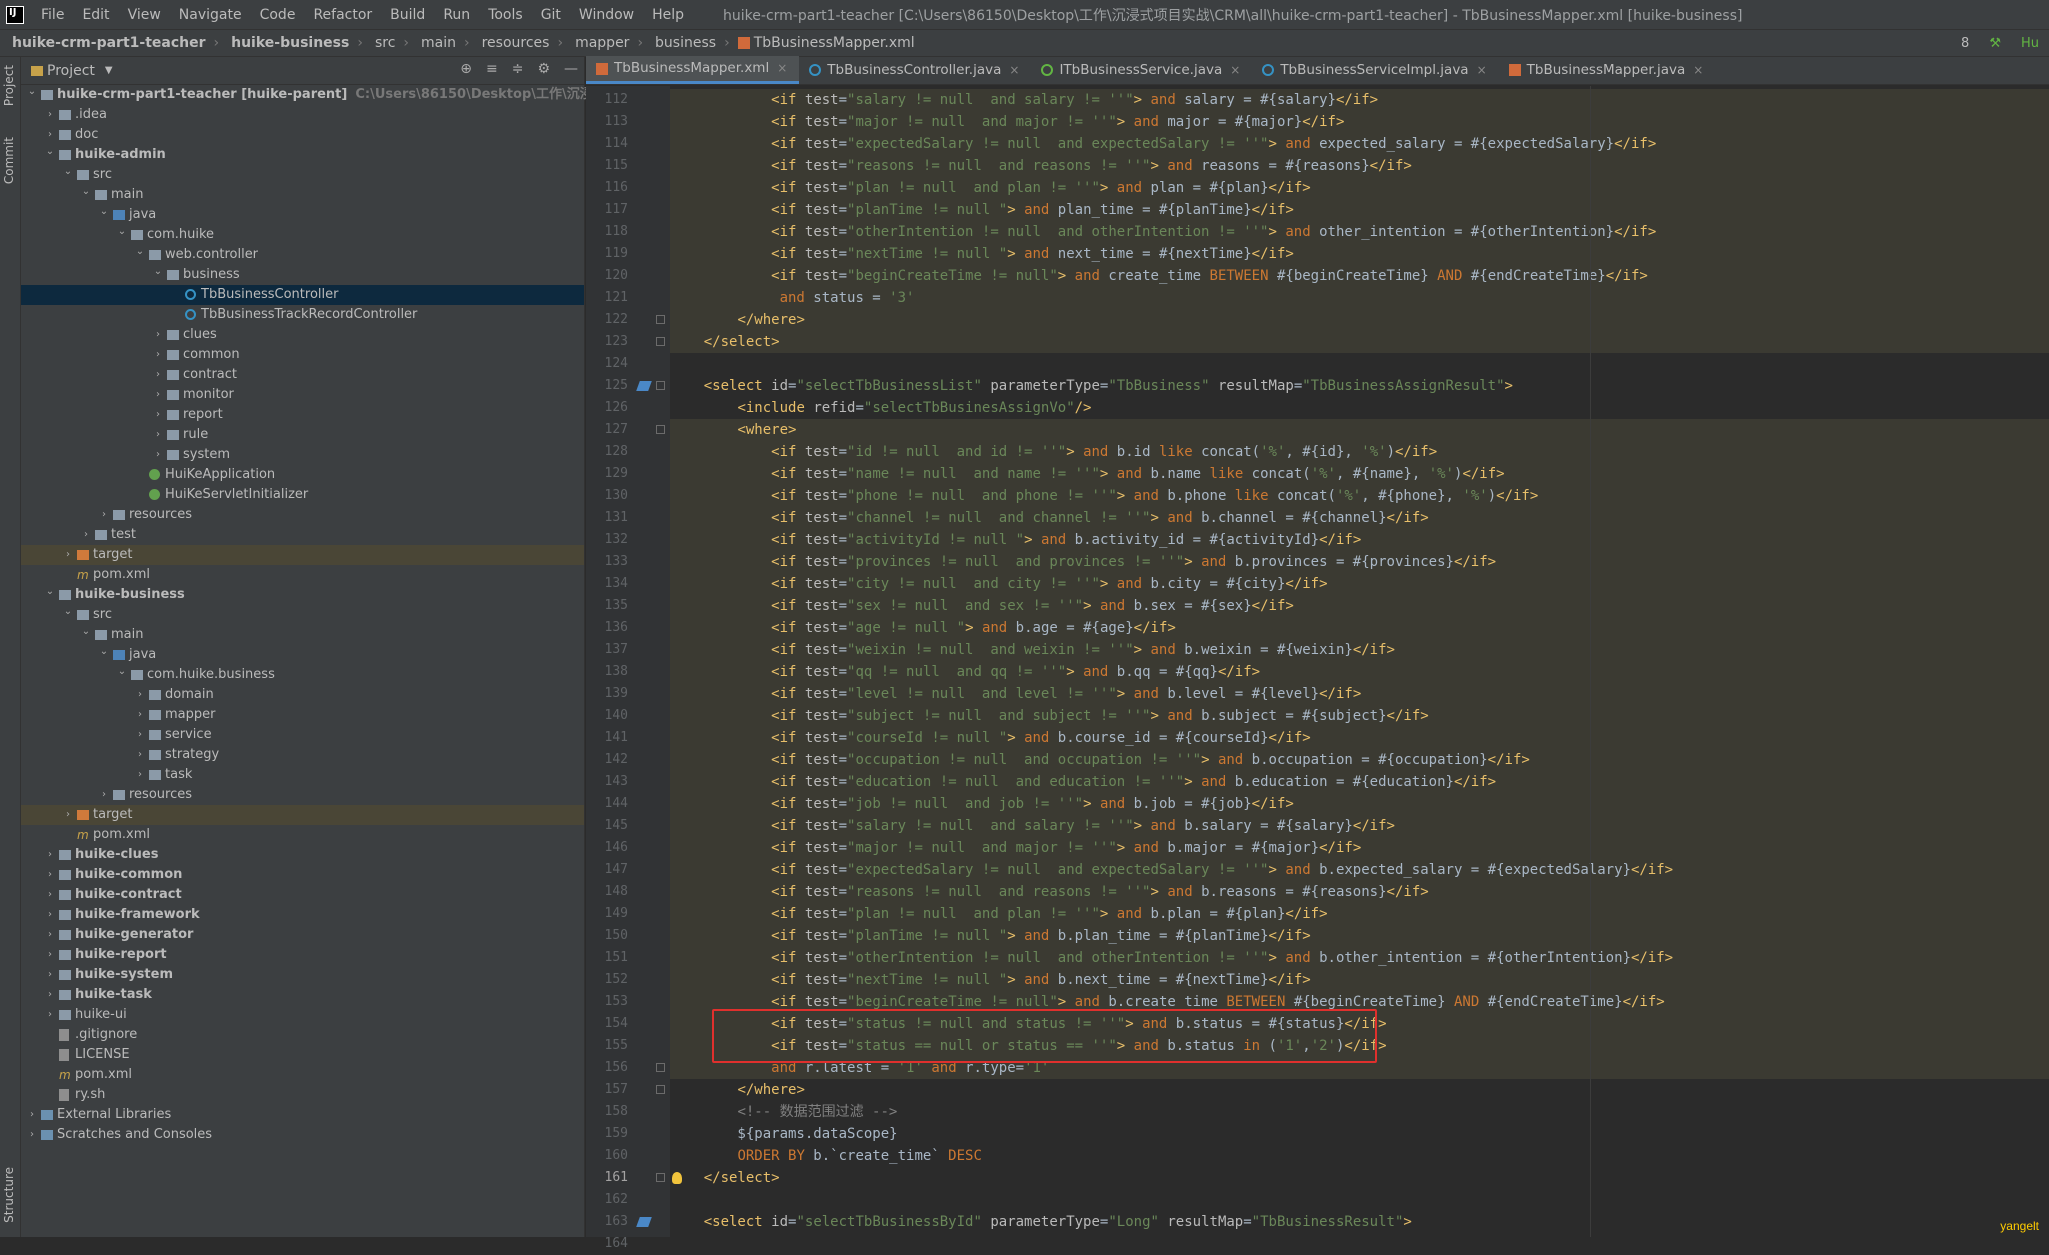  I want to click on tree-node: › doc, so click(302, 135).